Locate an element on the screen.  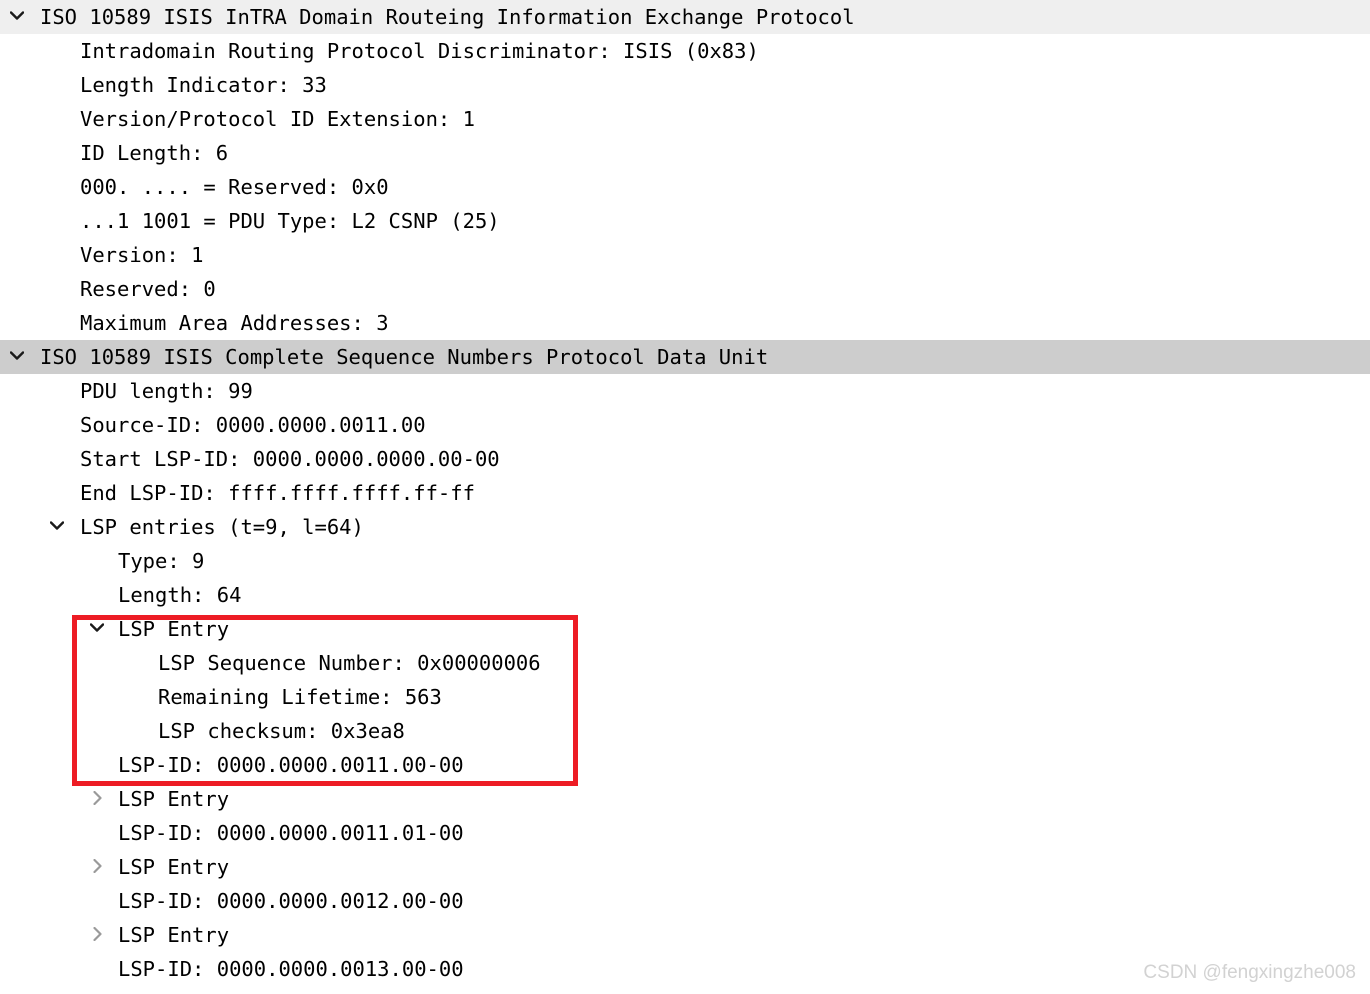
watermark-text: CSDN @fengxingzhe008 is located at coordinates (1249, 972).